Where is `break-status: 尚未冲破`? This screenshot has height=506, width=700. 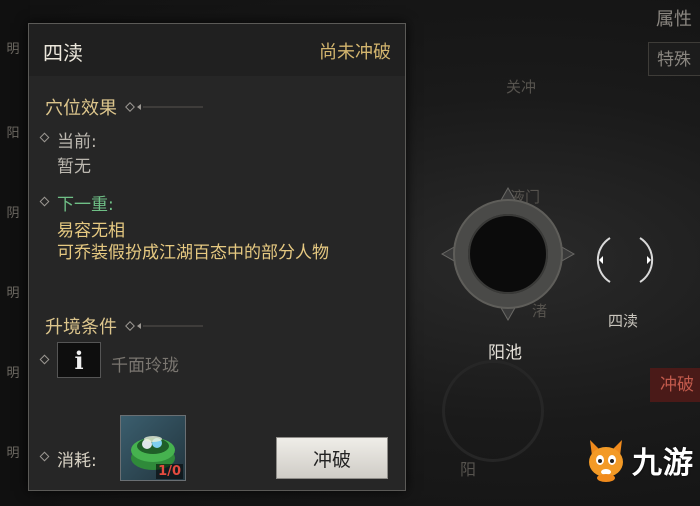
break-status: 尚未冲破 is located at coordinates (355, 52).